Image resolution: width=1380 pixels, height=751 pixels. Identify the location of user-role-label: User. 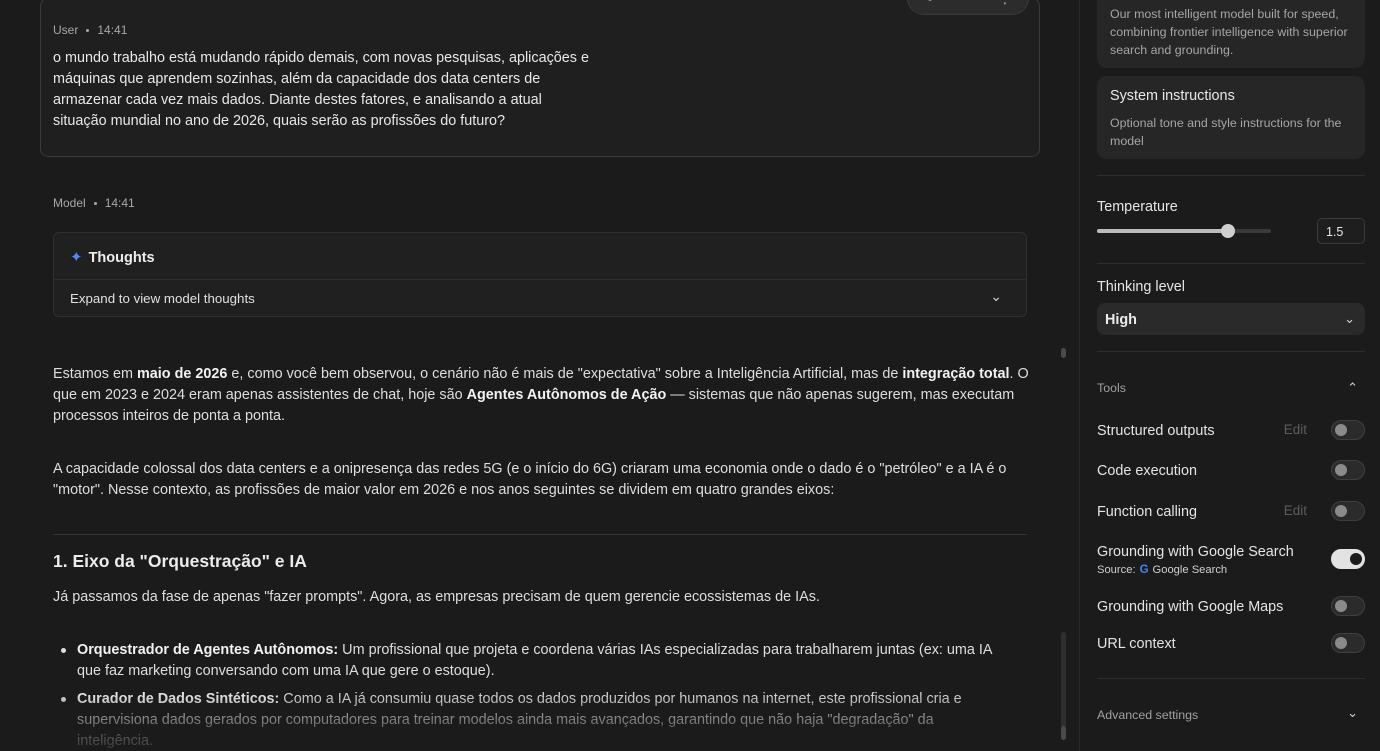
(66, 30).